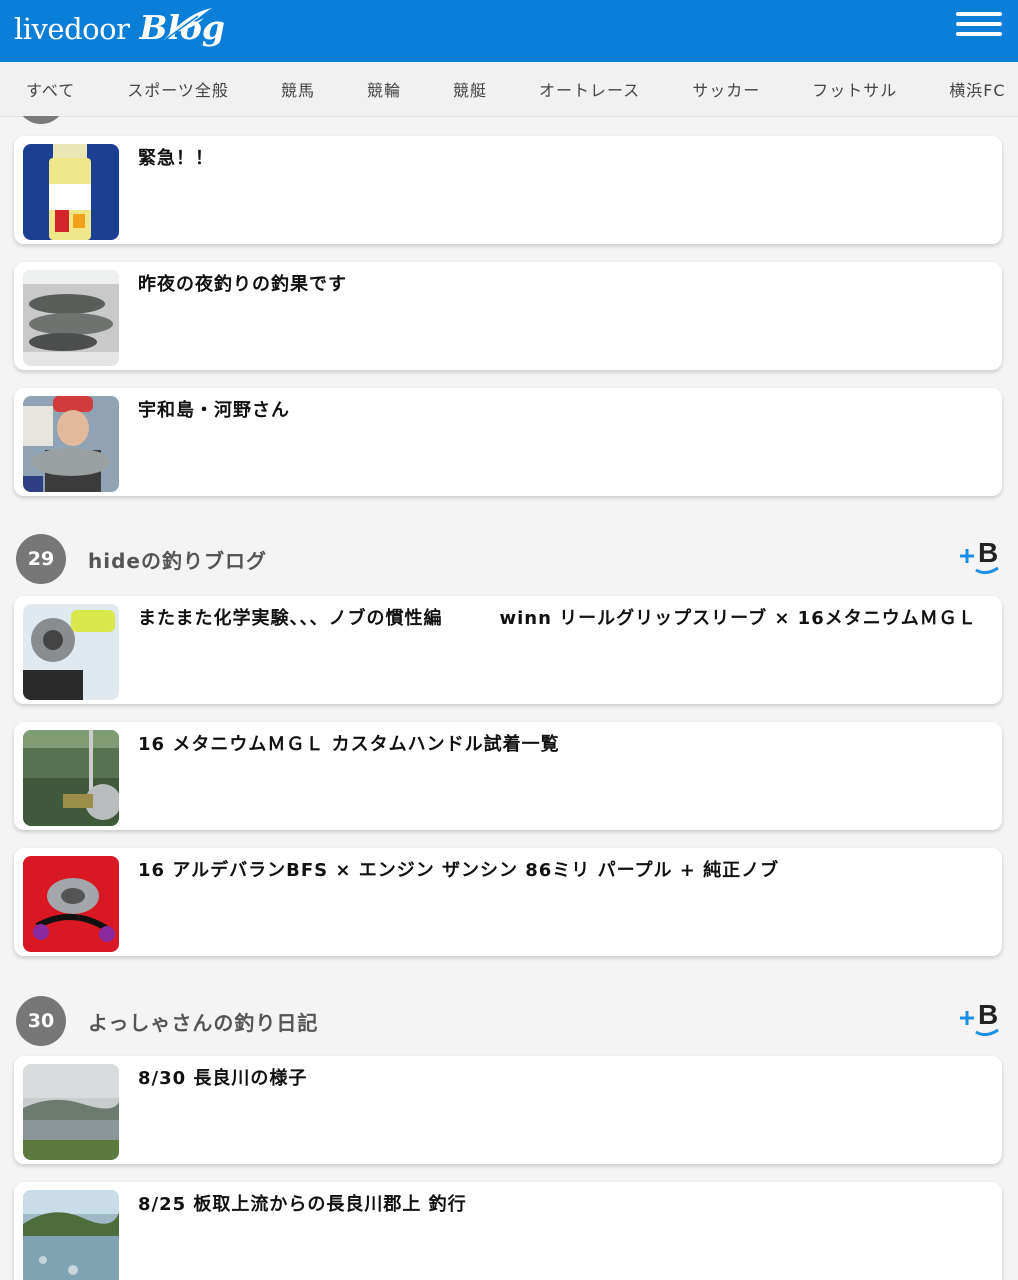 This screenshot has width=1018, height=1280. I want to click on blog-name-link: よっしゃさんの釣り日記, so click(203, 1021).